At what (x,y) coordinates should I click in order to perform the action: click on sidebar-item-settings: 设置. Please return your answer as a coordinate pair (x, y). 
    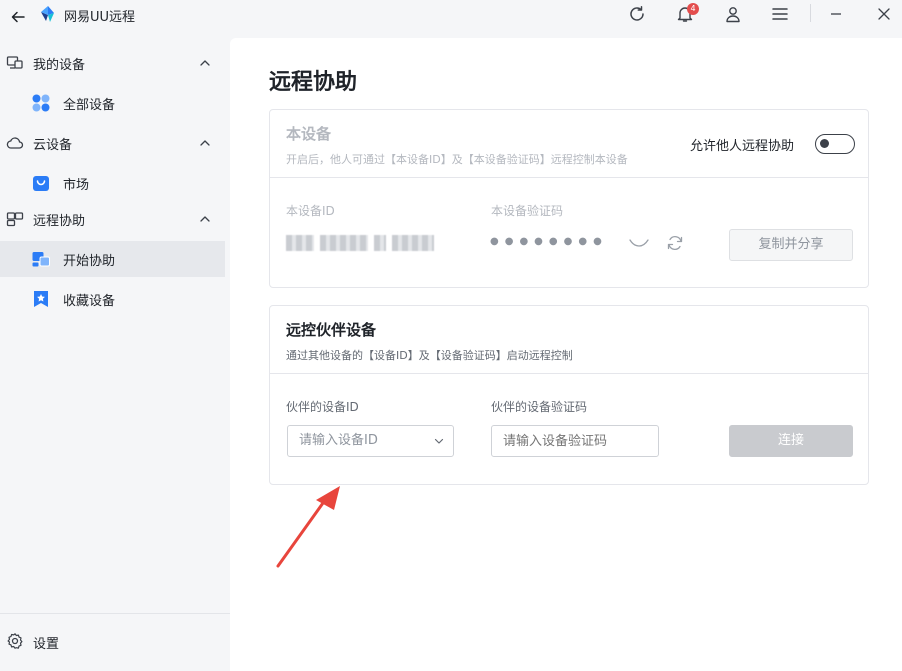
    Looking at the image, I should click on (115, 641).